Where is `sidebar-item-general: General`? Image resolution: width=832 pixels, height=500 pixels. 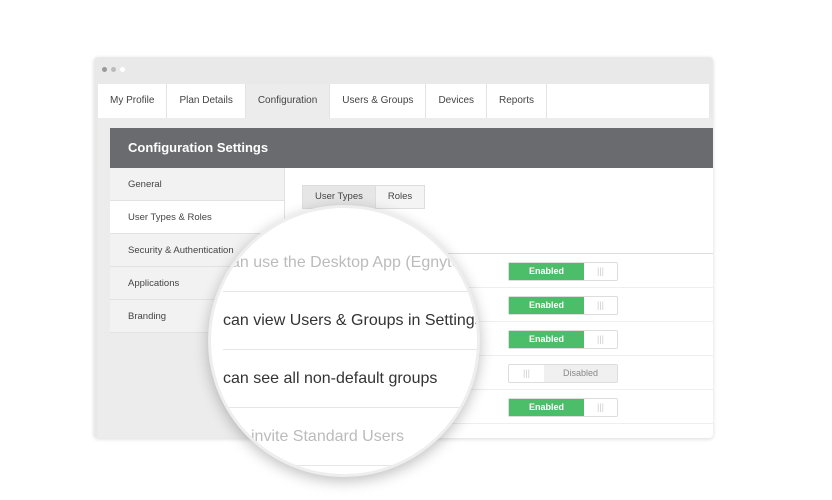 sidebar-item-general: General is located at coordinates (197, 184).